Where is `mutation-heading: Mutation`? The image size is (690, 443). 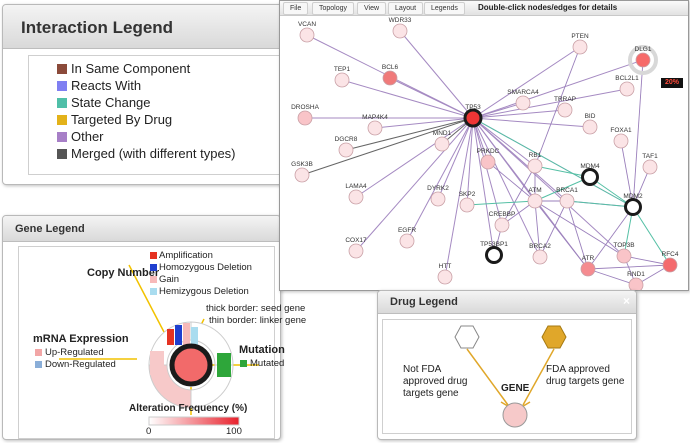 mutation-heading: Mutation is located at coordinates (262, 350).